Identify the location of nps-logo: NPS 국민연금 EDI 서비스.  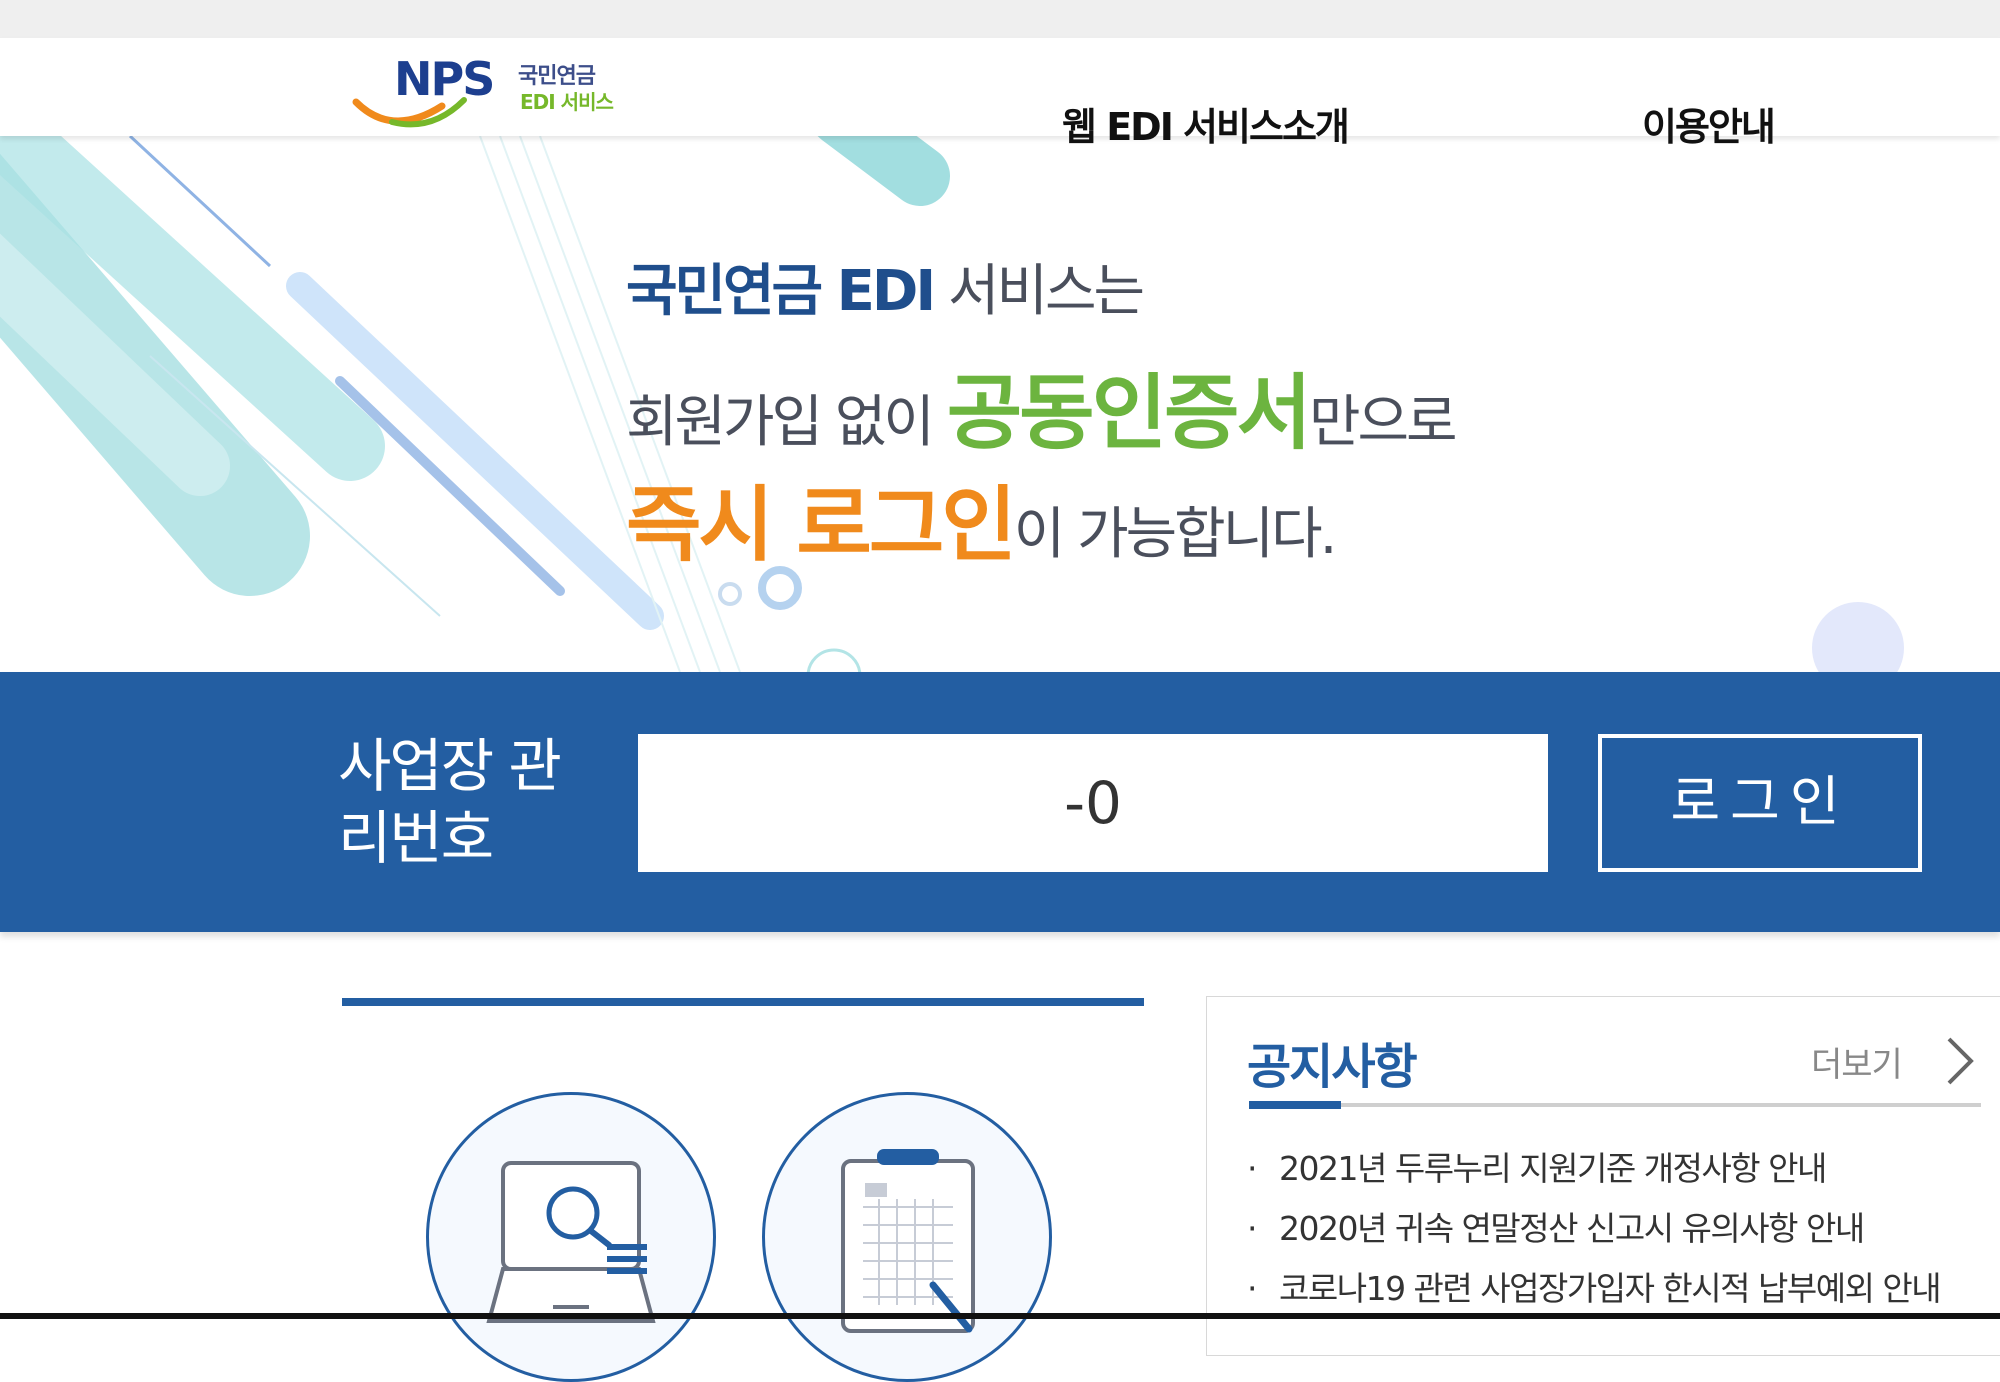
(492, 90).